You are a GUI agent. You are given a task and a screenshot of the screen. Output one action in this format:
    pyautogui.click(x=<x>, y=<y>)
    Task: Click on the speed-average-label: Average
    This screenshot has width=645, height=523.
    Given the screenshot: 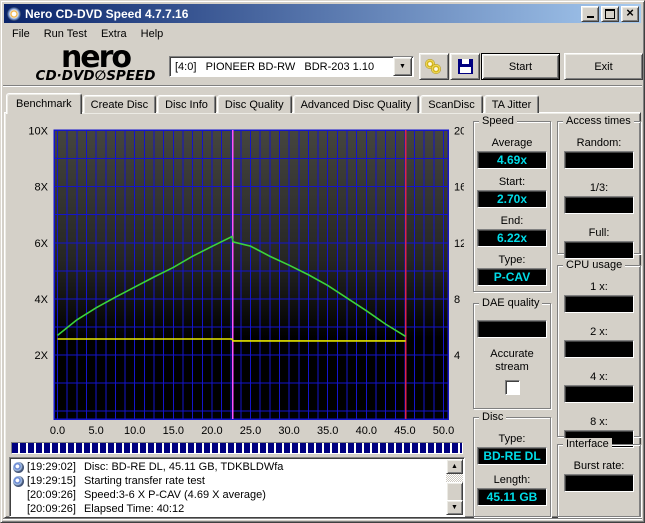 What is the action you would take?
    pyautogui.click(x=512, y=143)
    